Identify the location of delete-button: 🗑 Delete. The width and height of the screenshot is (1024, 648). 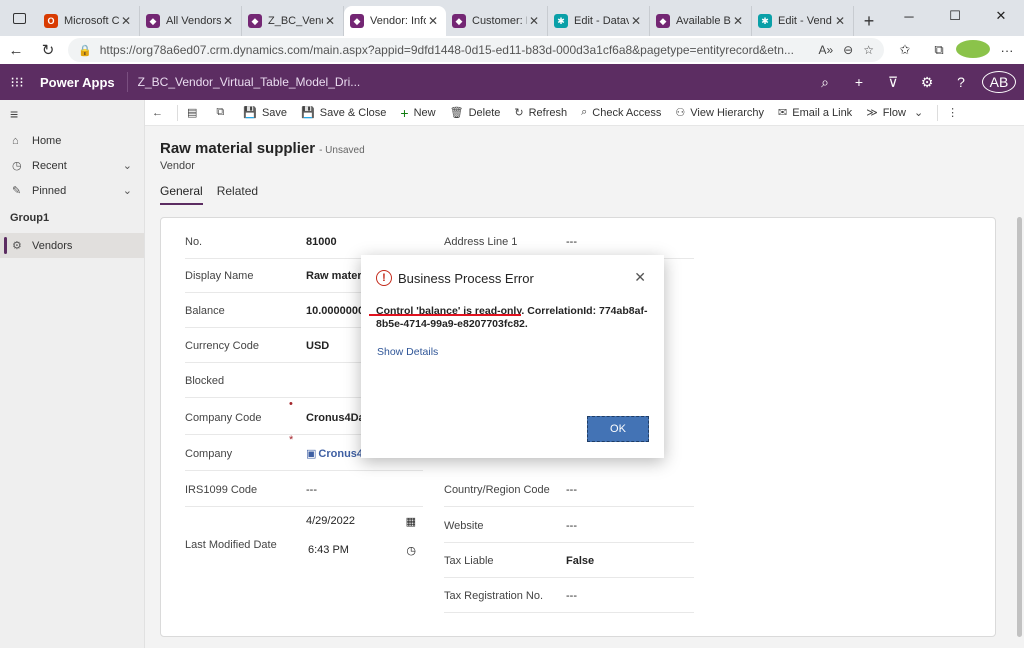
(475, 113).